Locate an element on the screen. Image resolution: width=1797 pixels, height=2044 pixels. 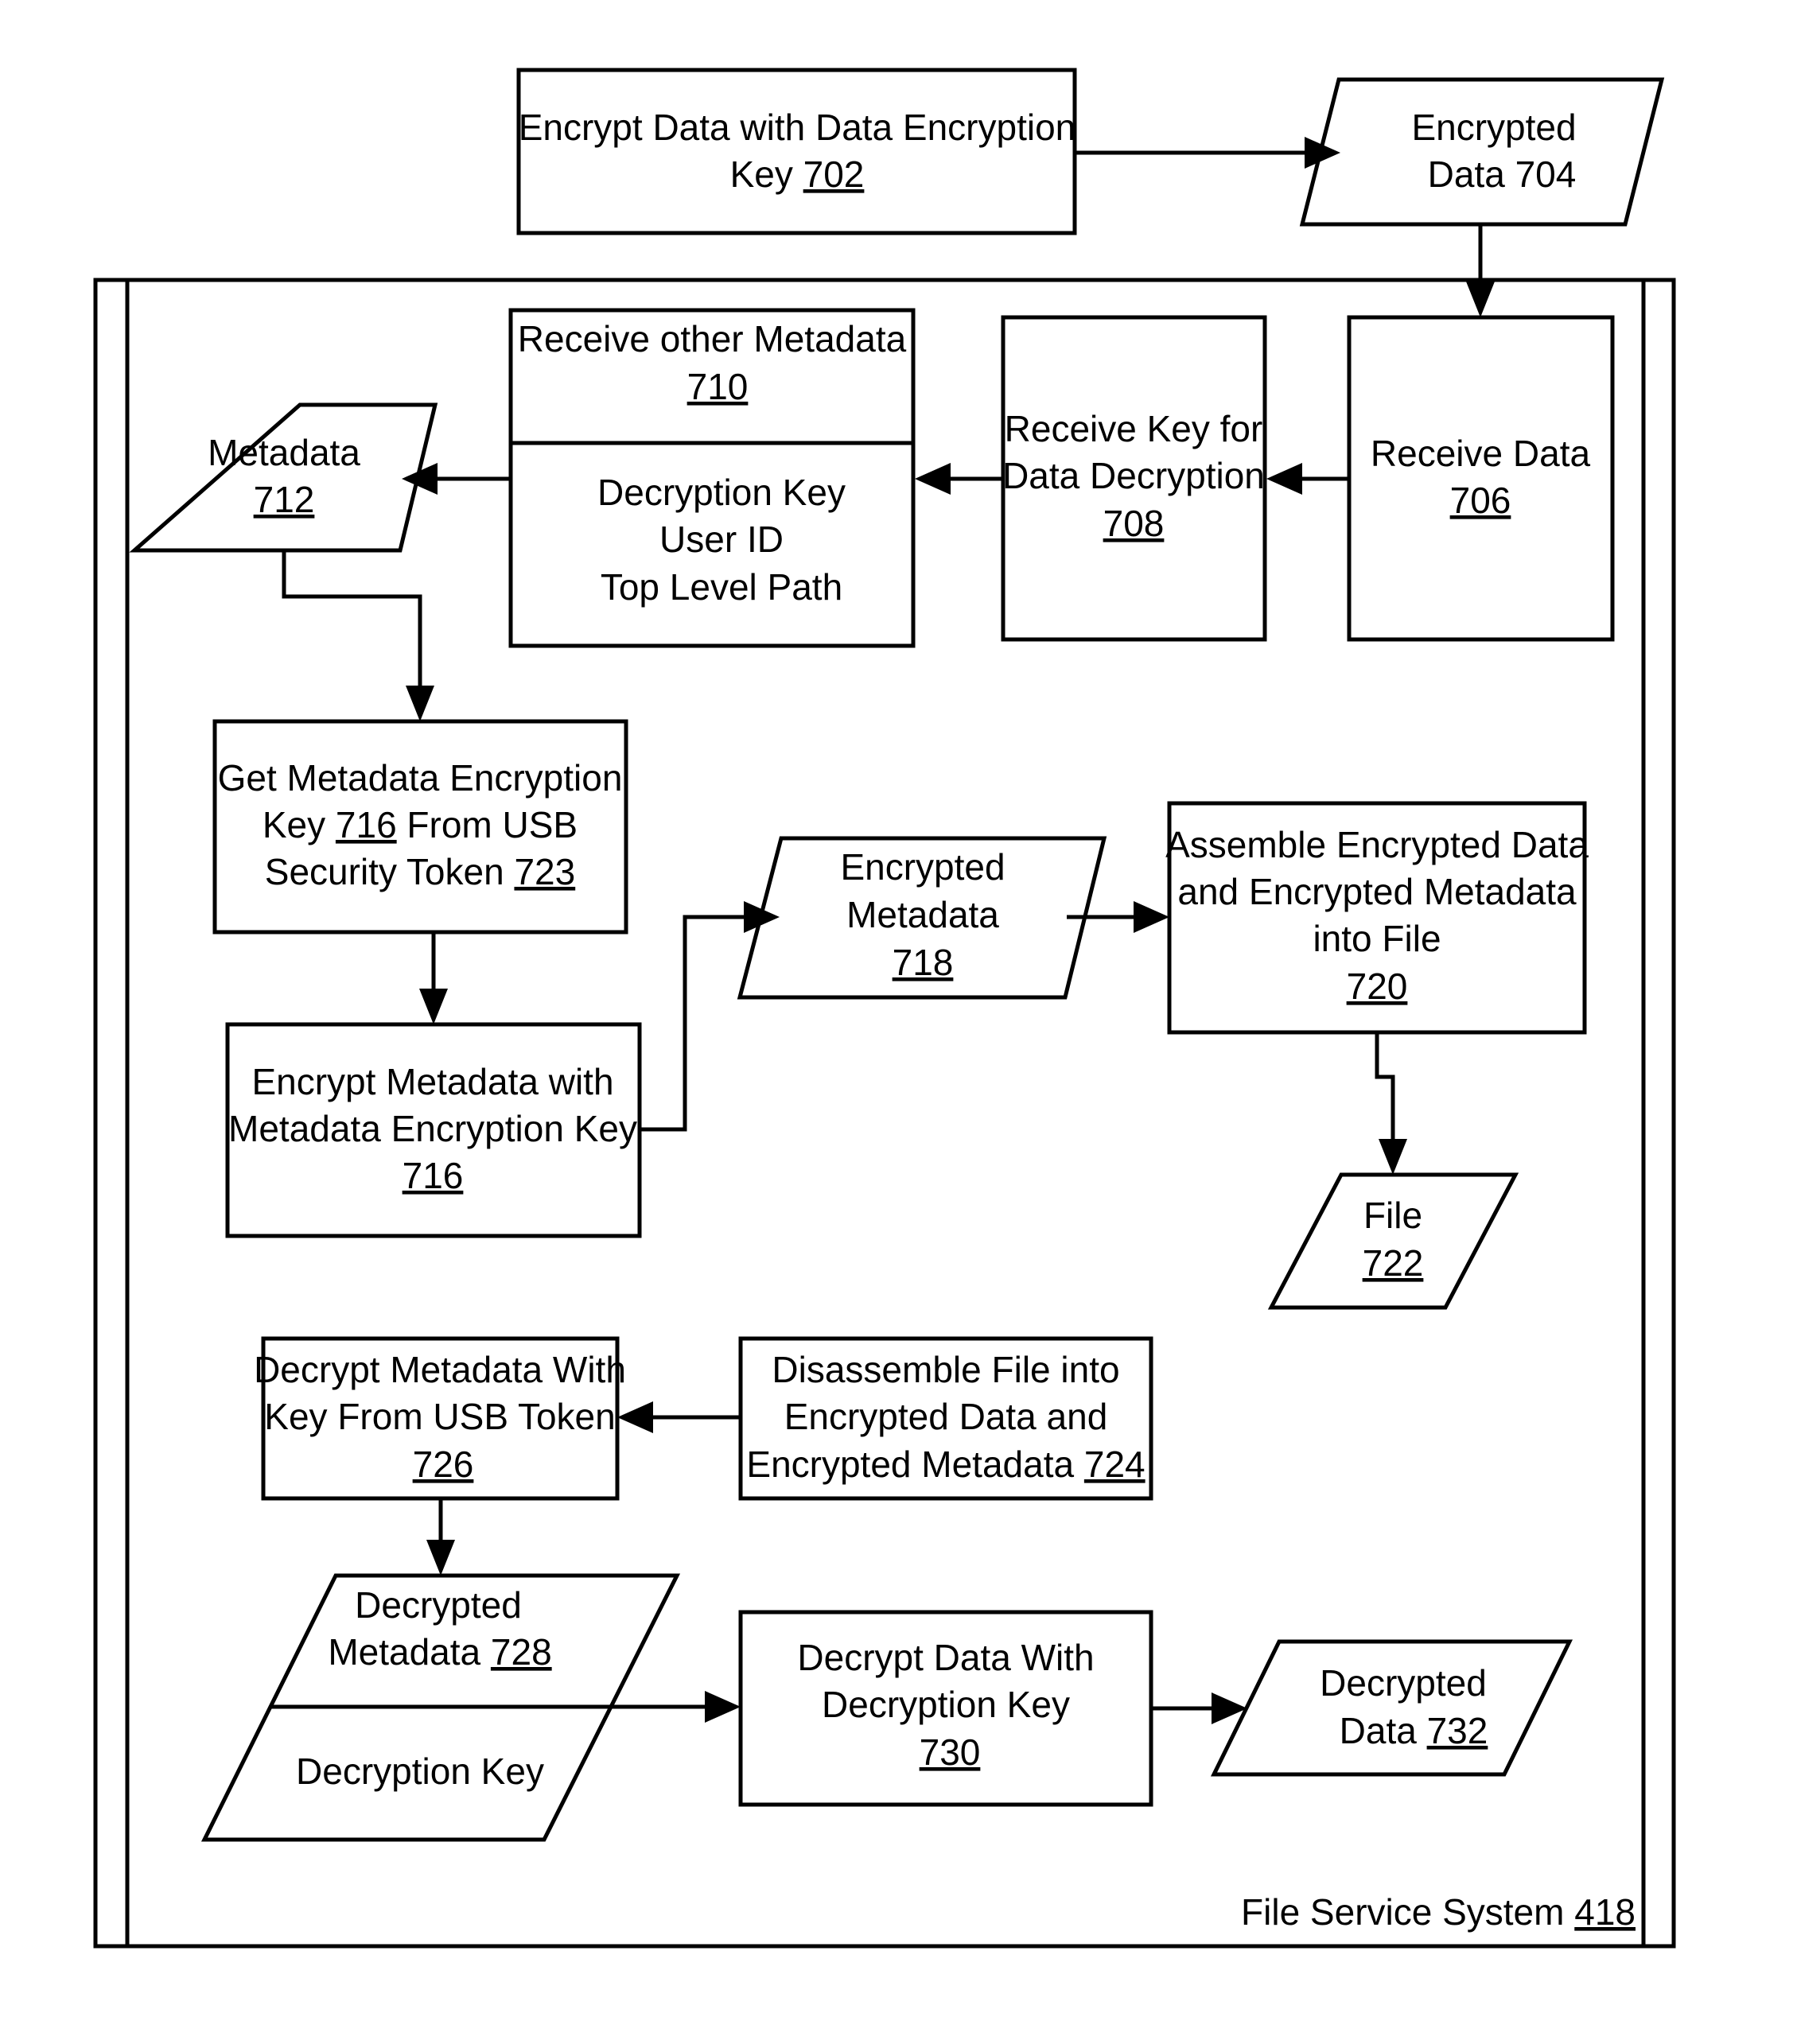
arrow-720-722-head is located at coordinates (1393, 1157).